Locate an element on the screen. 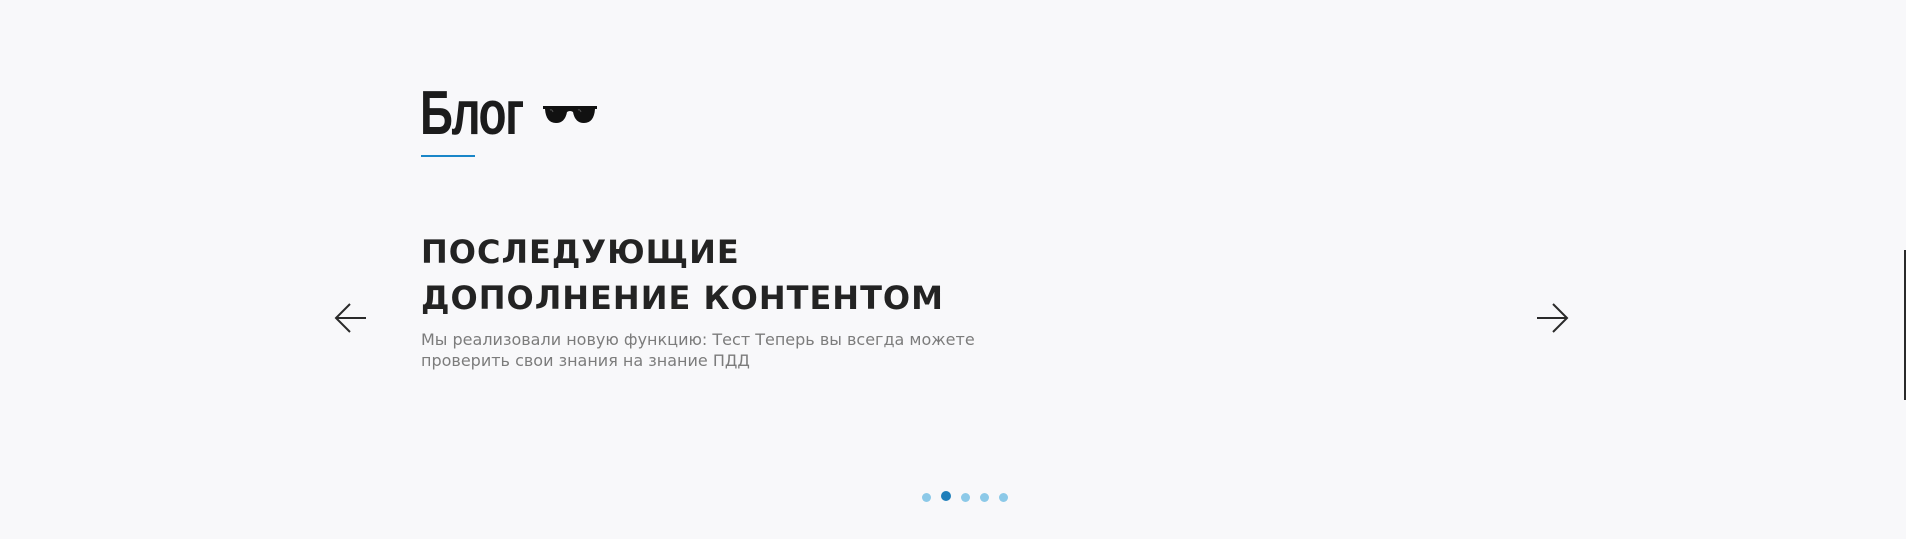 The image size is (1906, 539). arrow-left-icon is located at coordinates (350, 318).